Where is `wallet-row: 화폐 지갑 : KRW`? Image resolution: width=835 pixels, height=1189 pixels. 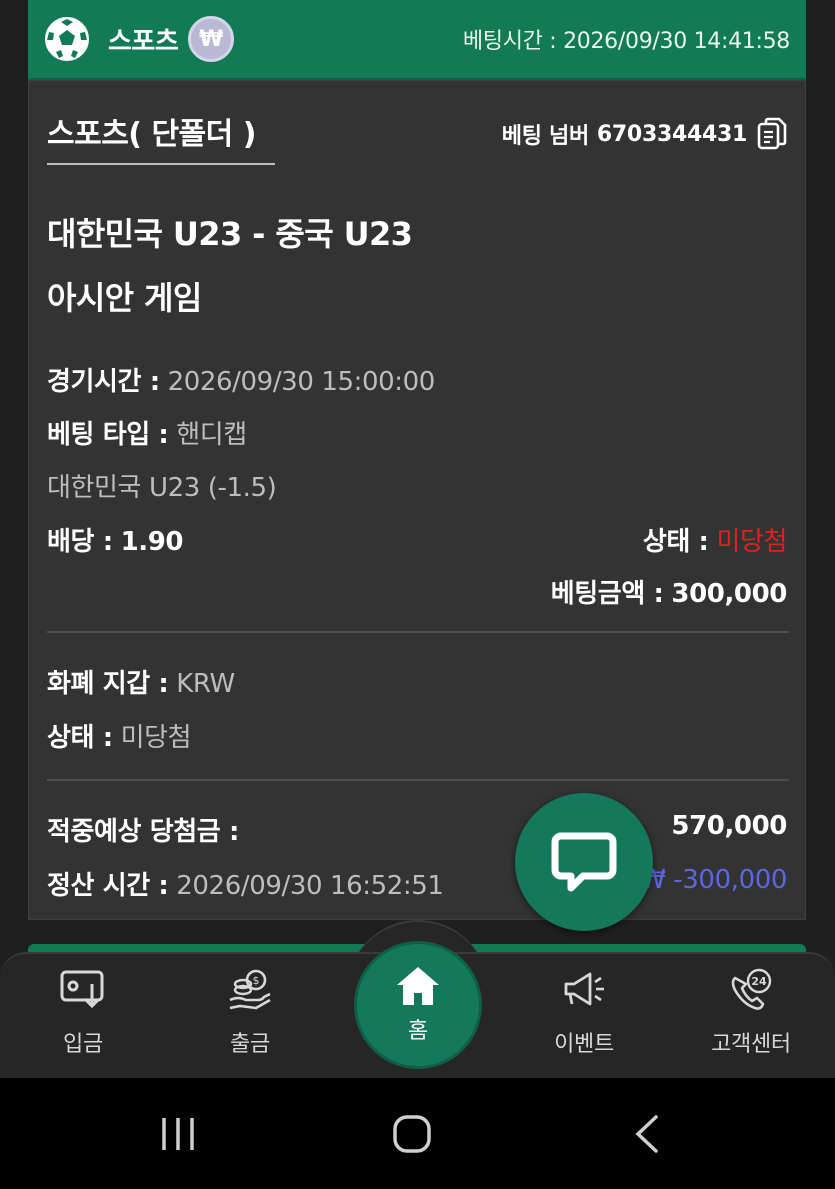
wallet-row: 화폐 지갑 : KRW is located at coordinates (141, 681).